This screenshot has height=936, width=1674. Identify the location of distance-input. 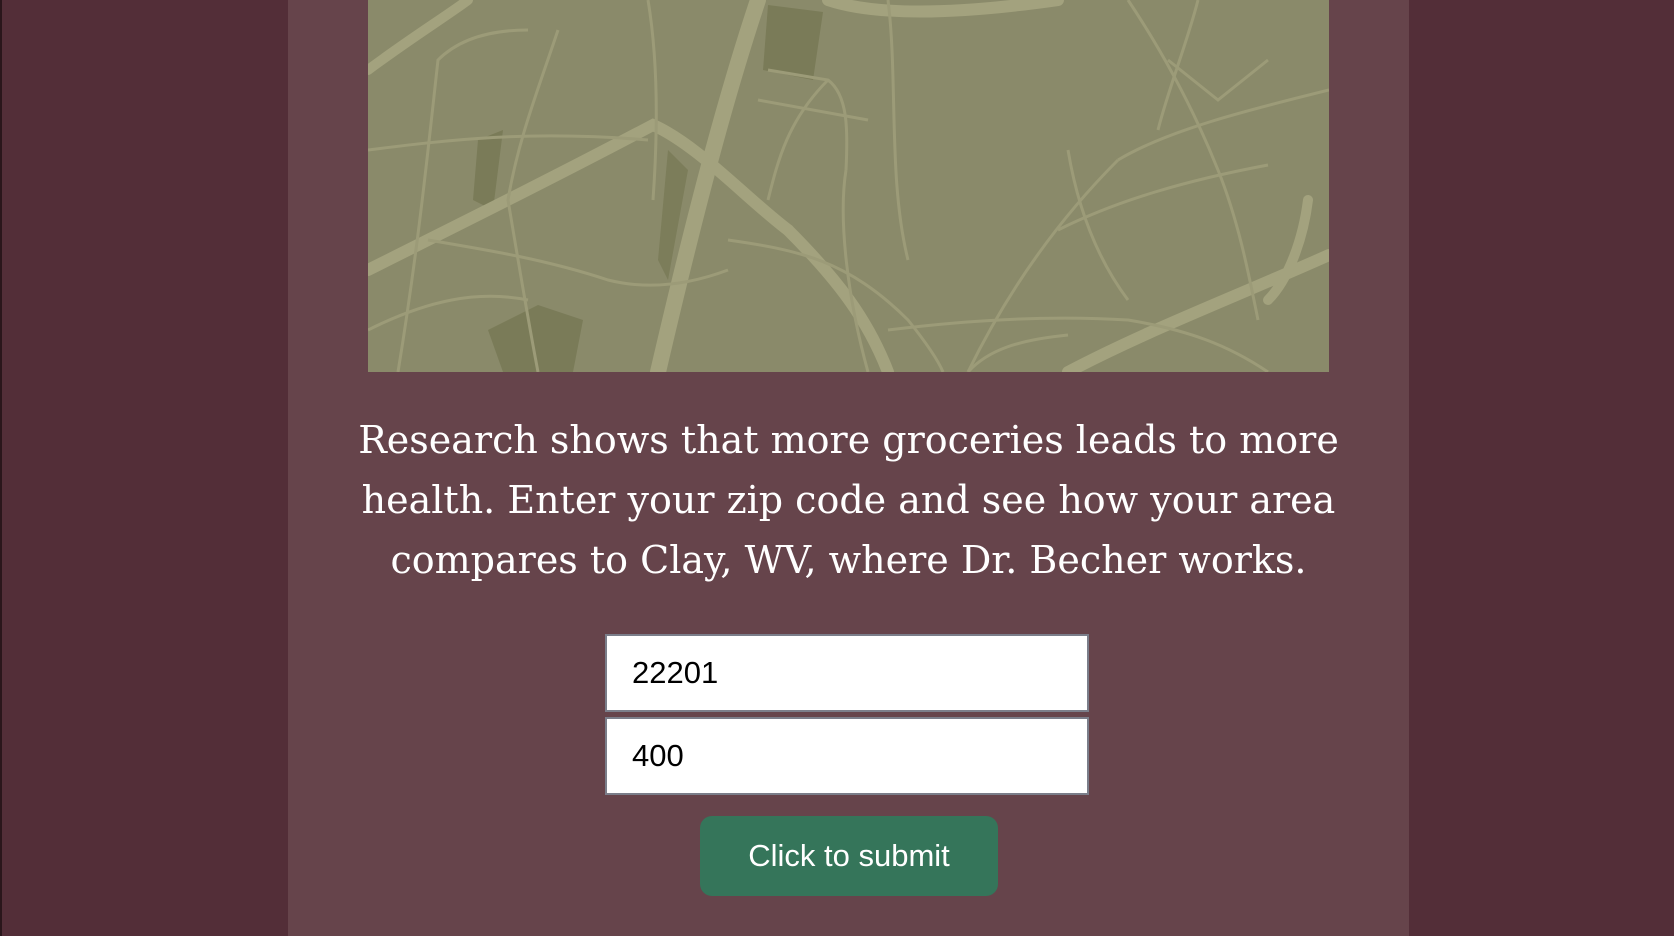
(847, 756).